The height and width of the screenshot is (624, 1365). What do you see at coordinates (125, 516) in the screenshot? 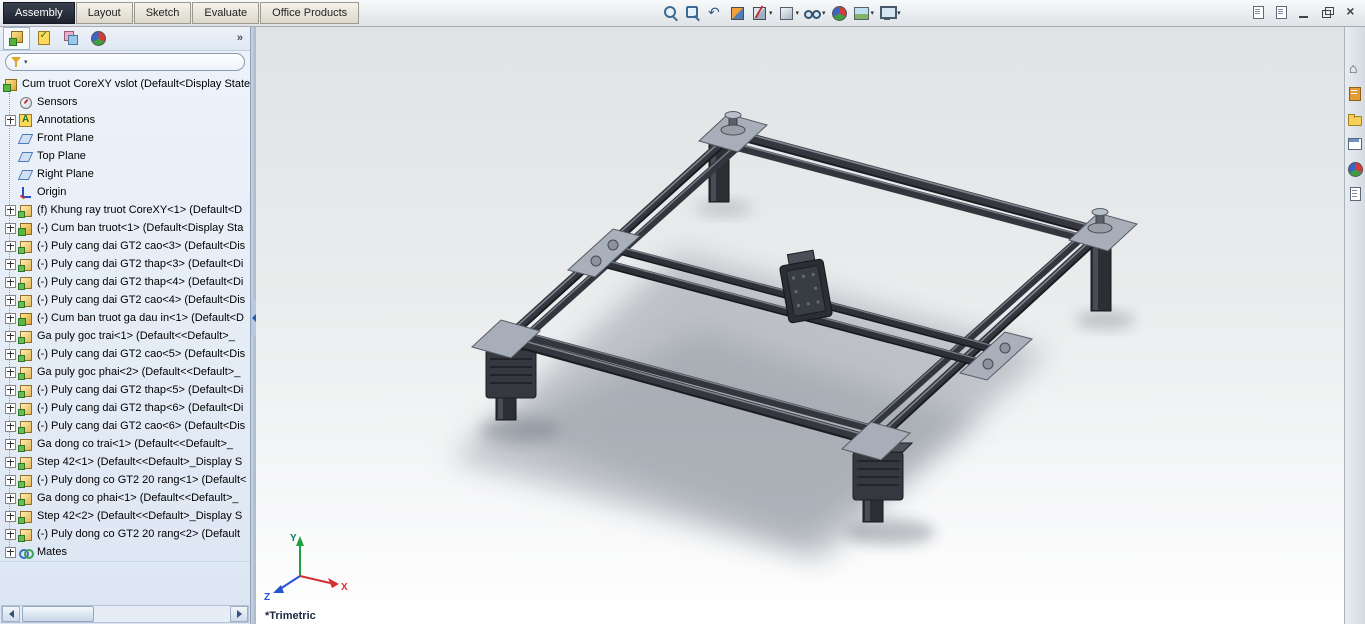
I see `tree-item: Step 42<2> (Default<<Default>_Display S` at bounding box center [125, 516].